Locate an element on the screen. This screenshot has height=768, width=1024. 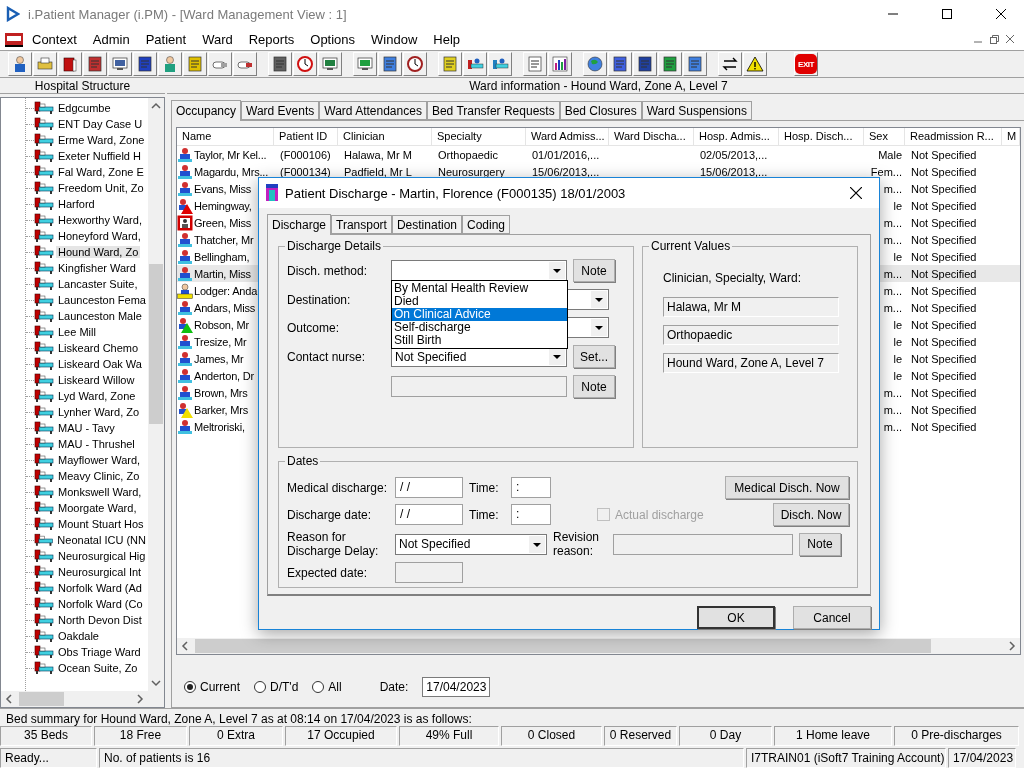
bed-count: 35 Beds is located at coordinates (46, 736).